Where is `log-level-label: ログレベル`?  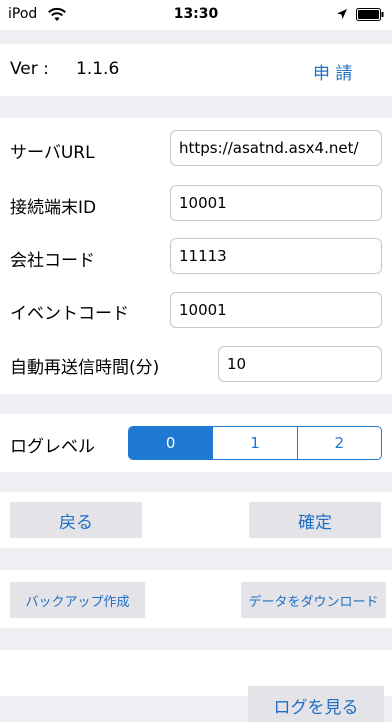 log-level-label: ログレベル is located at coordinates (52, 447).